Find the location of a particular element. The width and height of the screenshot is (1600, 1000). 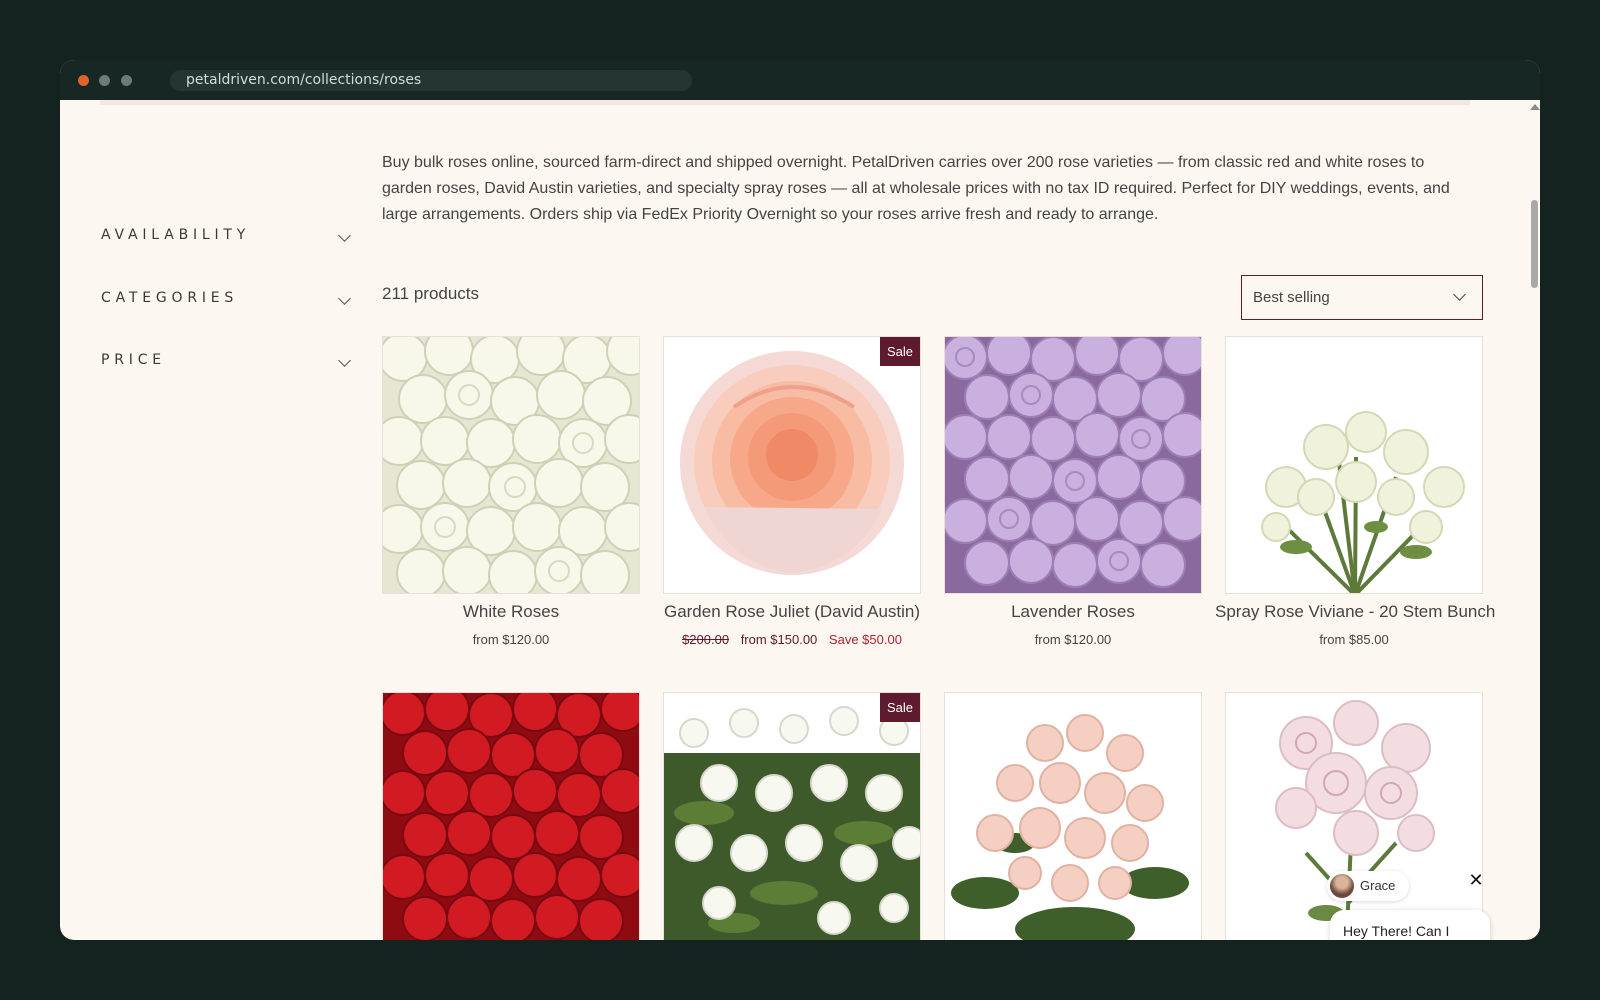

filter-categories: CATEGORIES is located at coordinates (226, 300).